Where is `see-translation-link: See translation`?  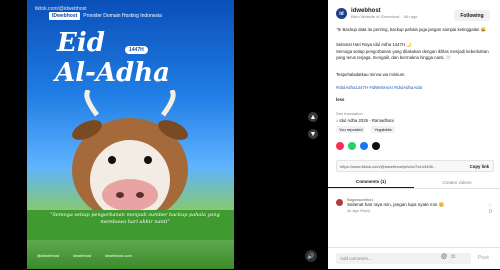
see-translation-link: See translation is located at coordinates (349, 113).